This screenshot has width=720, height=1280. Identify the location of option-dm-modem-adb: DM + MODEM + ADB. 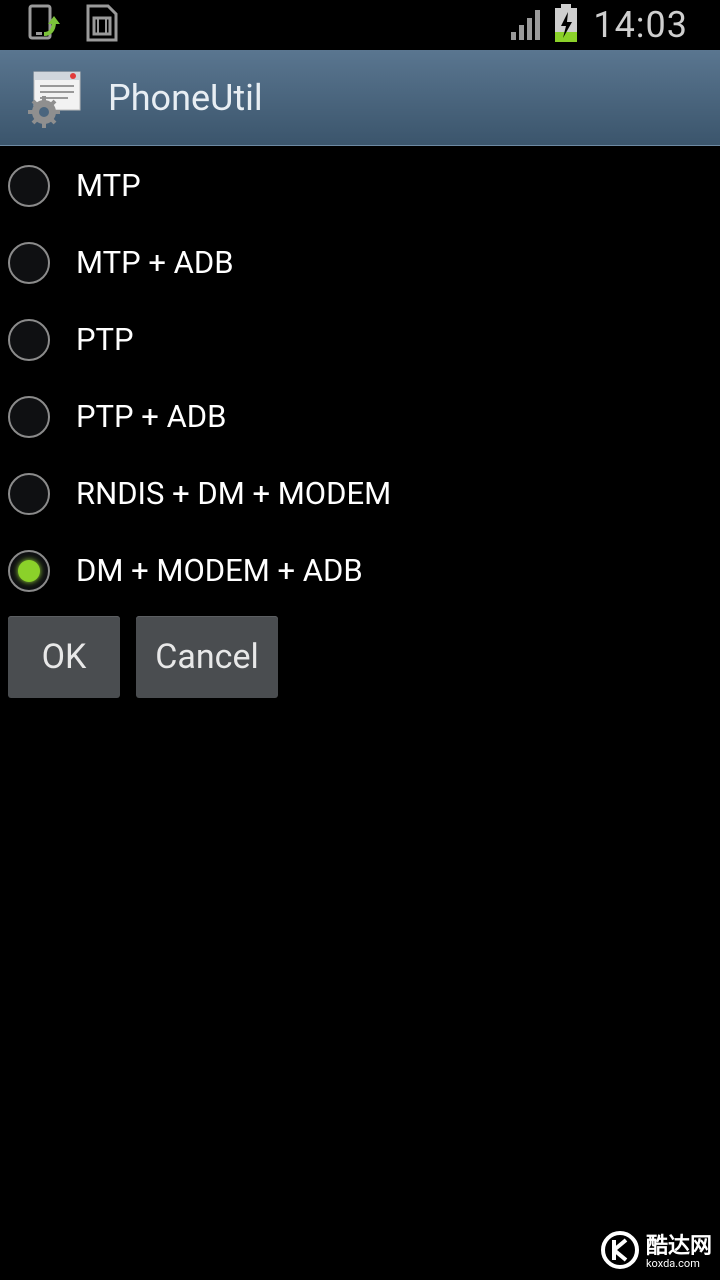
(360, 570).